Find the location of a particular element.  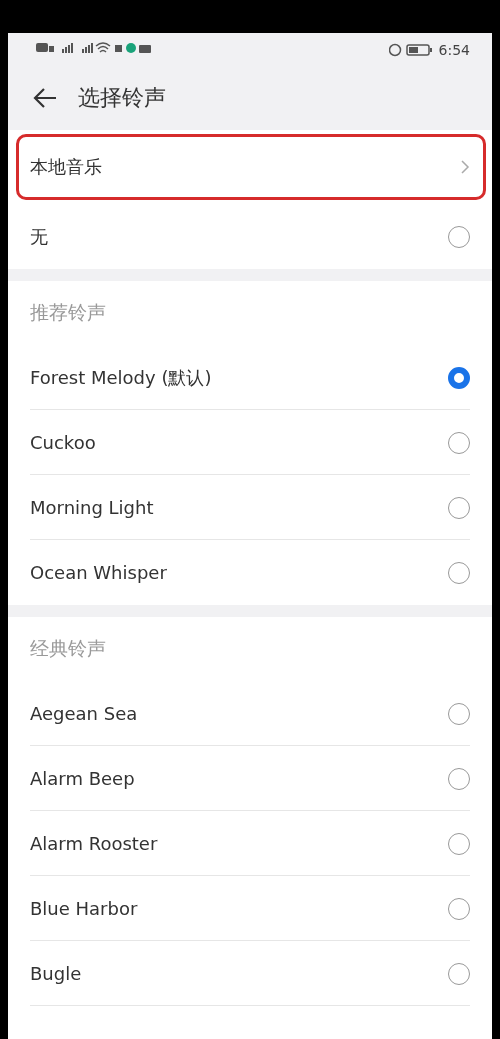

ringtone-item: 无 is located at coordinates (250, 236).